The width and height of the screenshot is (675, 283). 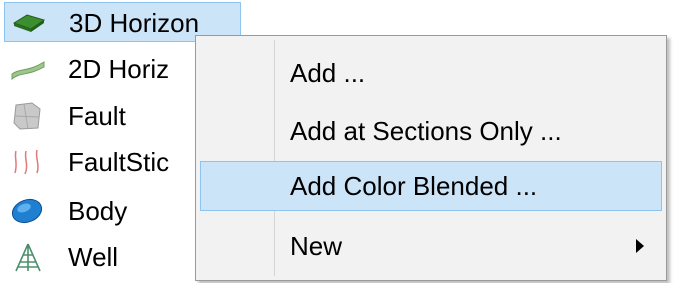 I want to click on 3d-horizon-icon, so click(x=29, y=23).